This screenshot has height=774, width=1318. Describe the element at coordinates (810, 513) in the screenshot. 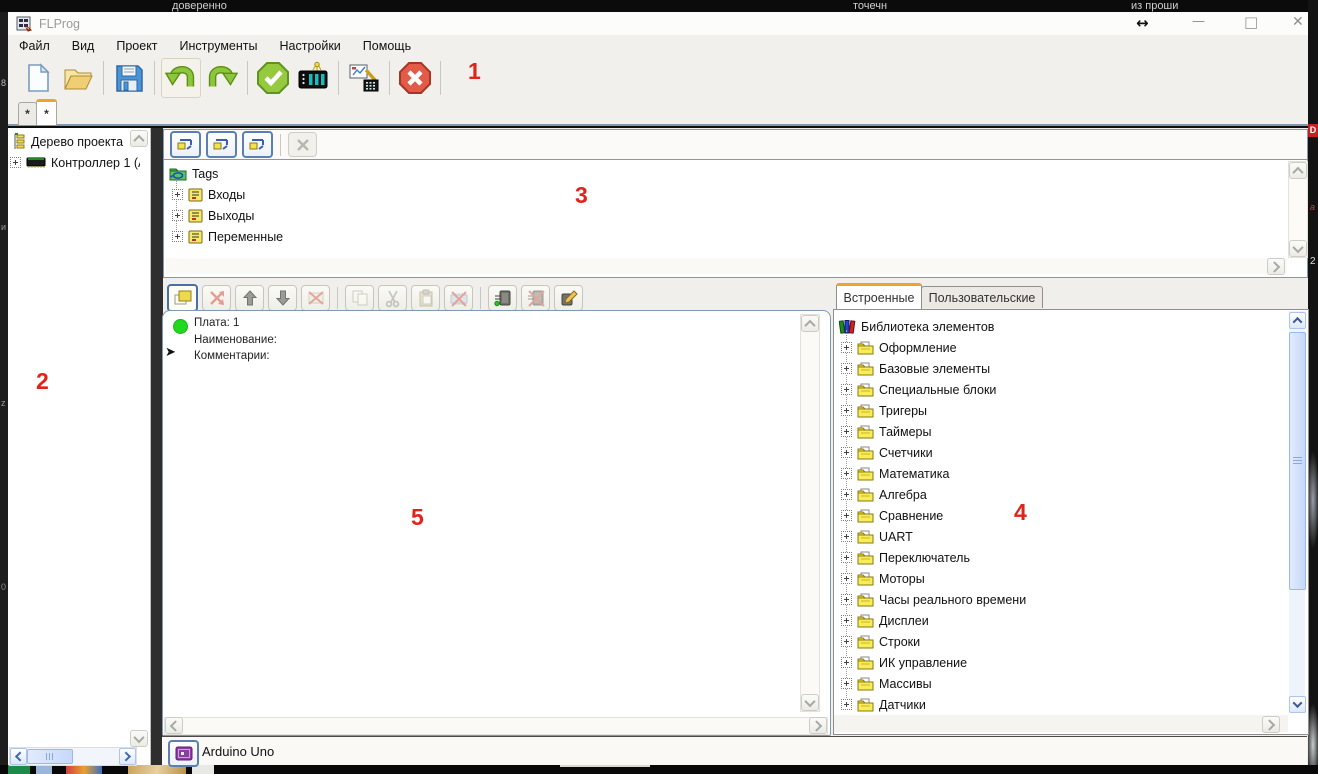

I see `board-vscrollbar` at that location.